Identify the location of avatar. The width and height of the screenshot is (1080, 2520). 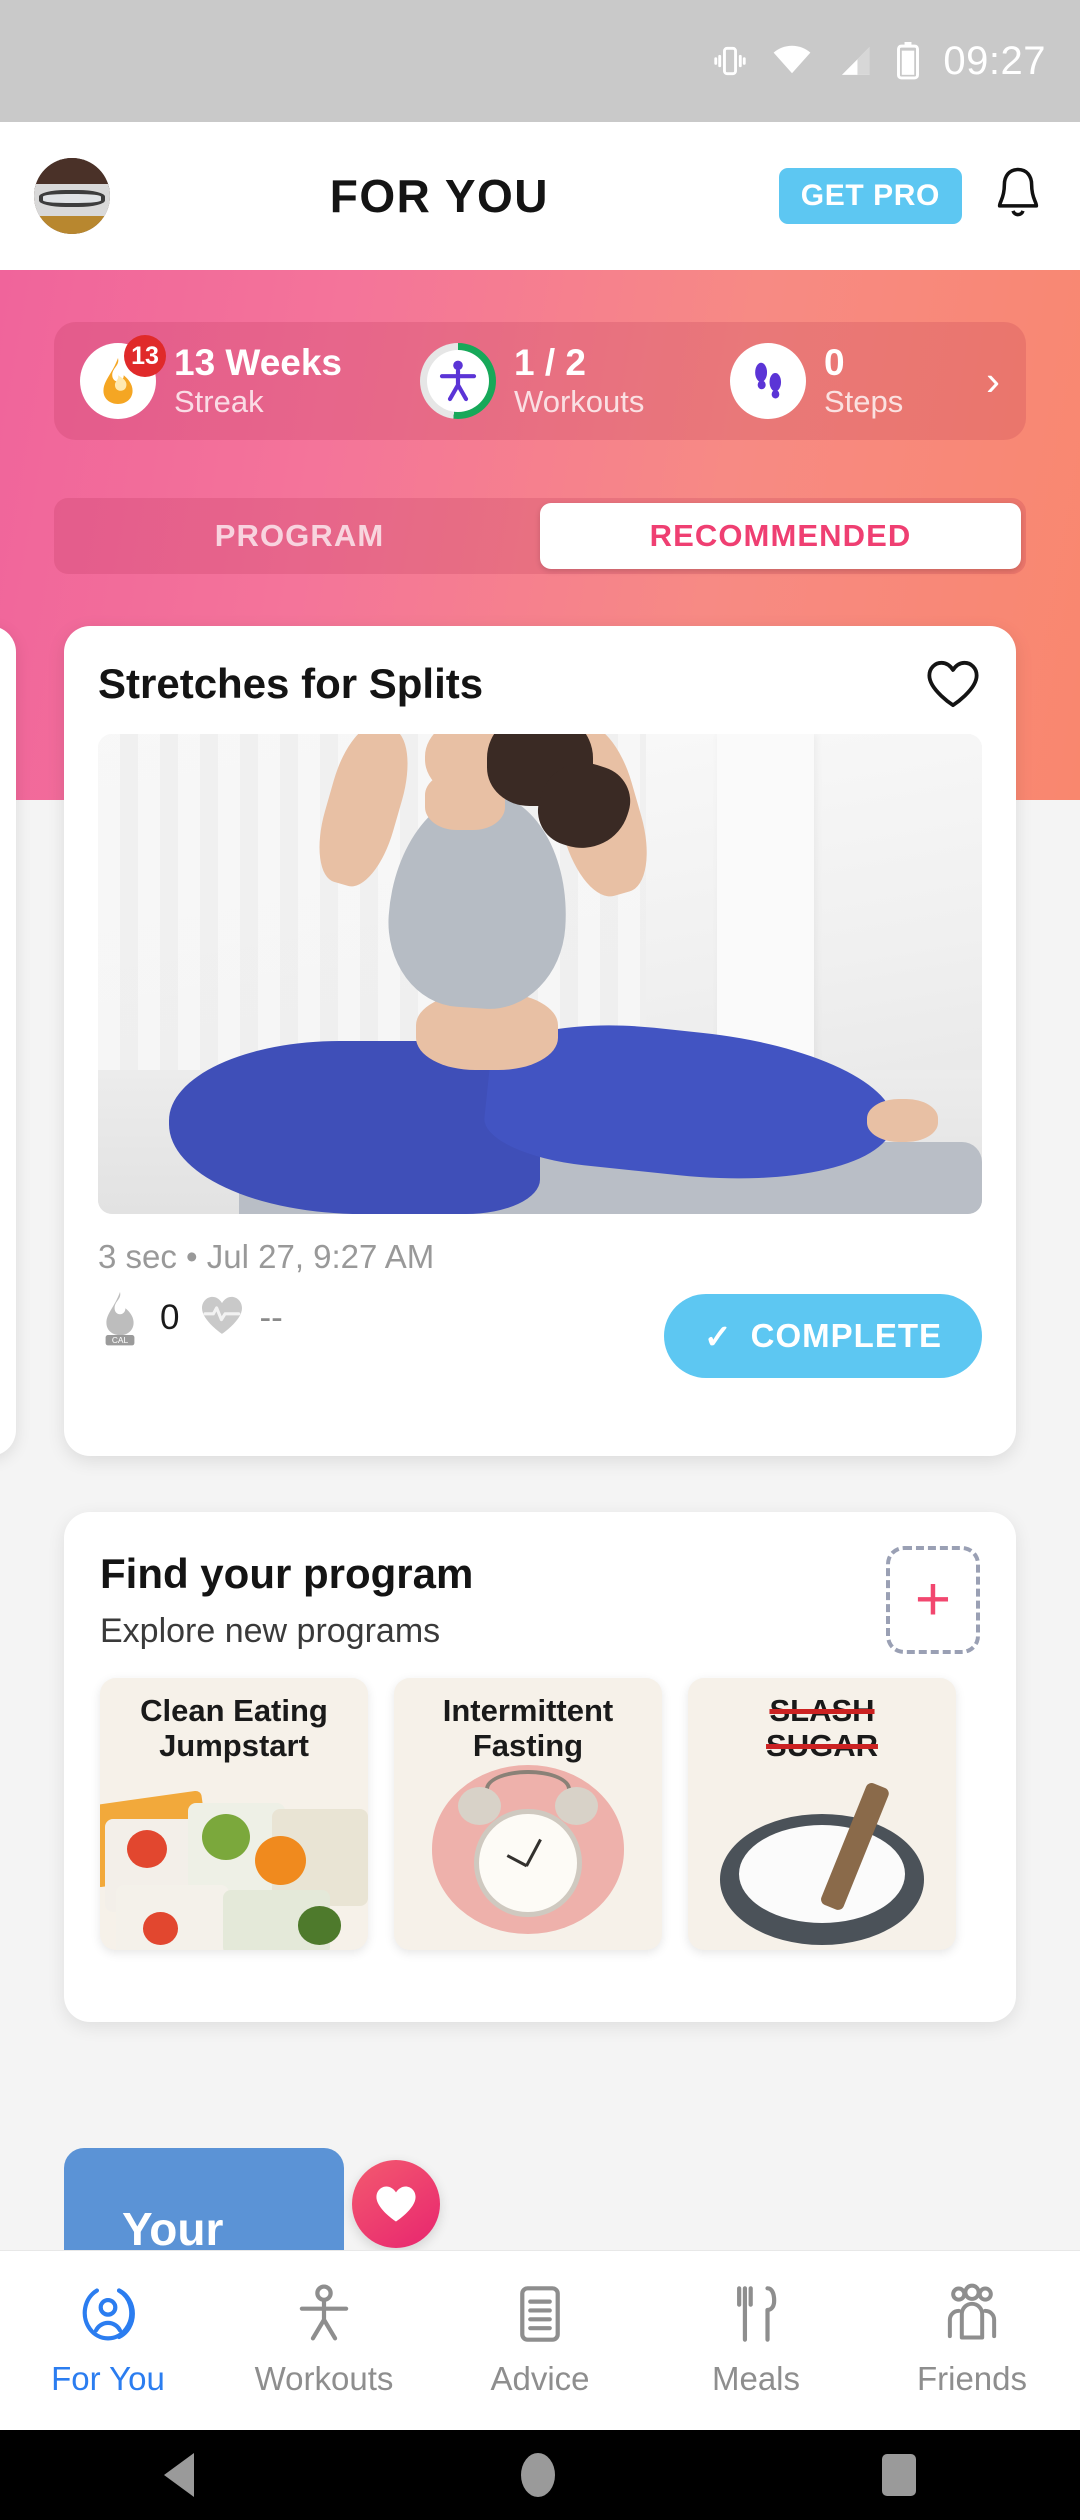
(72, 196).